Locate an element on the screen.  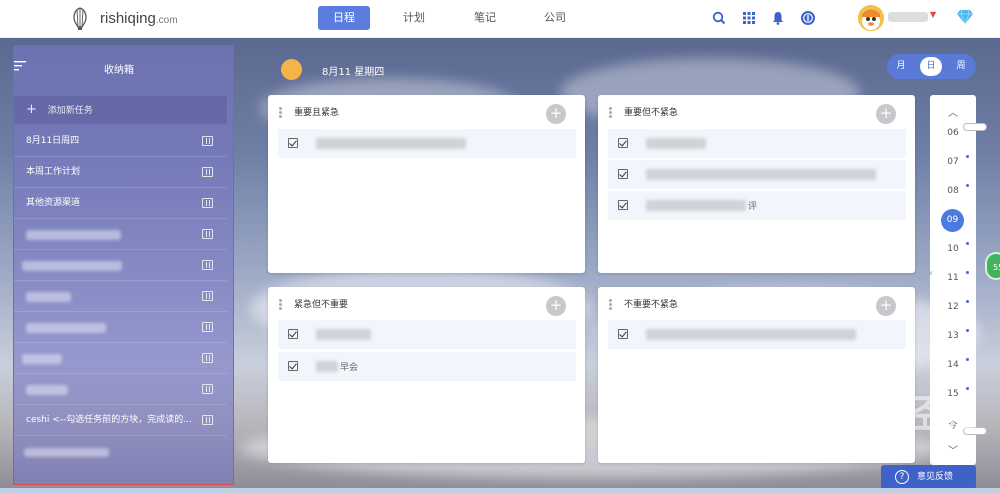
current-date: 8月11 星期四 is located at coordinates (353, 72).